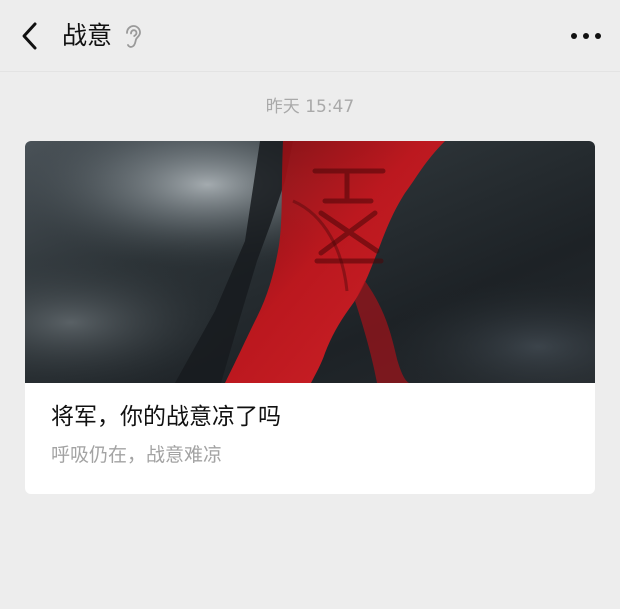 Image resolution: width=620 pixels, height=609 pixels. Describe the element at coordinates (310, 36) in the screenshot. I see `navigation-bar: 战意` at that location.